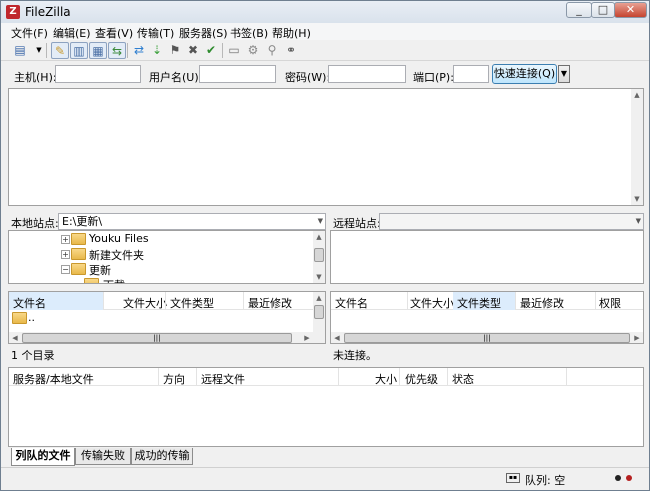  What do you see at coordinates (367, 74) in the screenshot?
I see `password-input` at bounding box center [367, 74].